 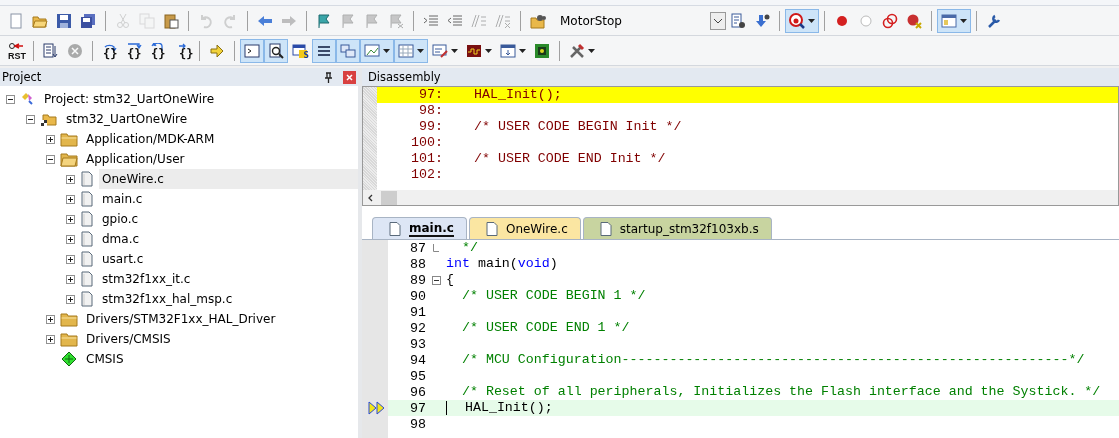 What do you see at coordinates (508, 408) in the screenshot?
I see `code-line: HAL_Init();` at bounding box center [508, 408].